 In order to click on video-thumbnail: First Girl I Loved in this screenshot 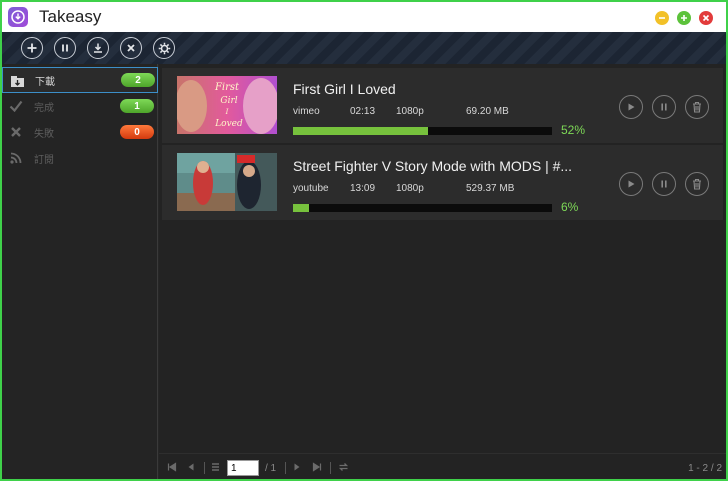, I will do `click(227, 105)`.